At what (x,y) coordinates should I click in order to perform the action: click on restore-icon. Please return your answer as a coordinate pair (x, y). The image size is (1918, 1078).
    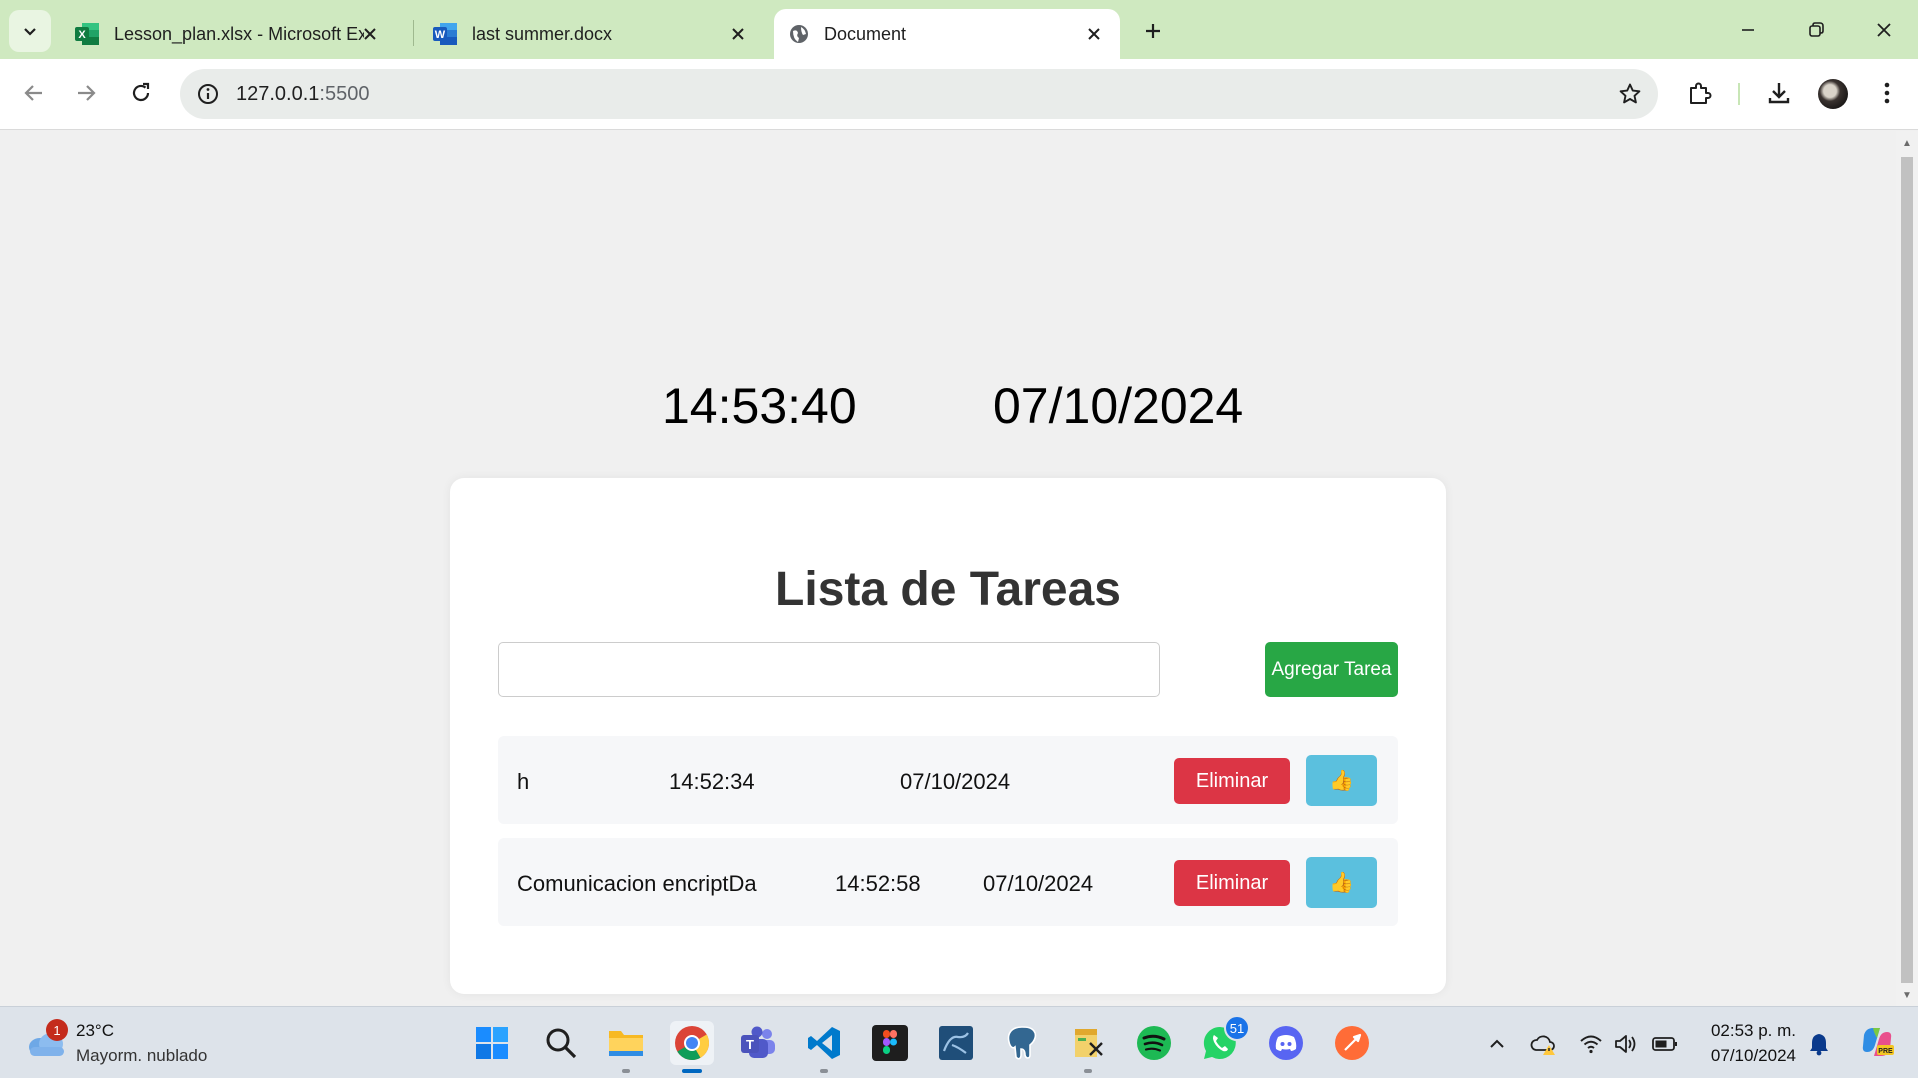
    Looking at the image, I should click on (1816, 29).